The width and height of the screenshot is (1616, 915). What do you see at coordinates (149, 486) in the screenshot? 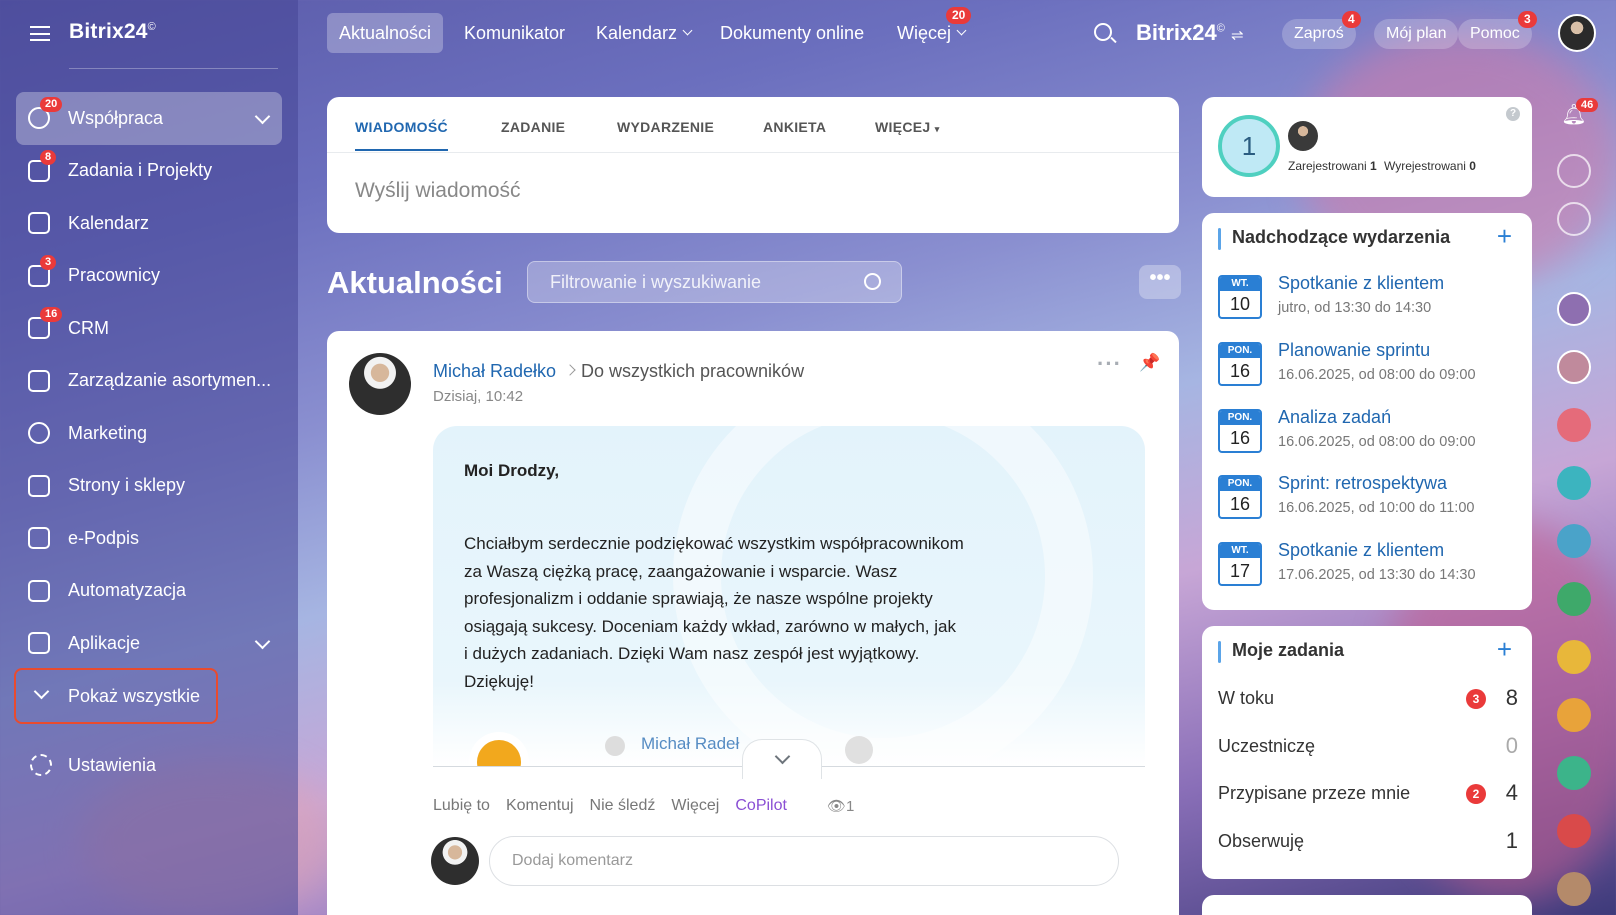
I see `sidebar-item-sites: Strony i sklepy` at bounding box center [149, 486].